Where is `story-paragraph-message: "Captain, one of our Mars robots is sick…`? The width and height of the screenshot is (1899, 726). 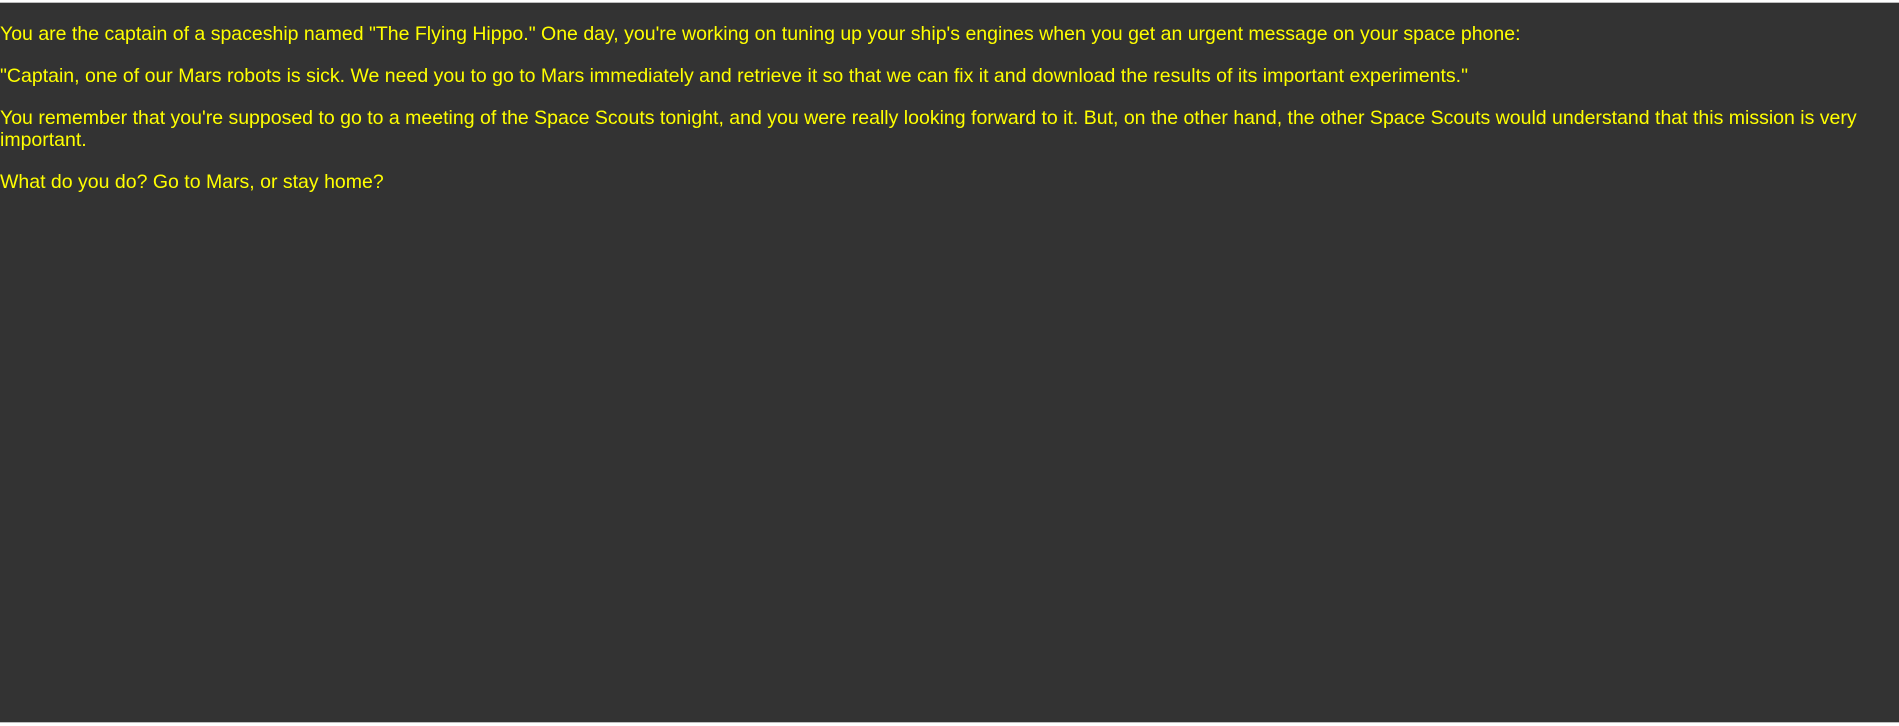 story-paragraph-message: "Captain, one of our Mars robots is sick… is located at coordinates (734, 76).